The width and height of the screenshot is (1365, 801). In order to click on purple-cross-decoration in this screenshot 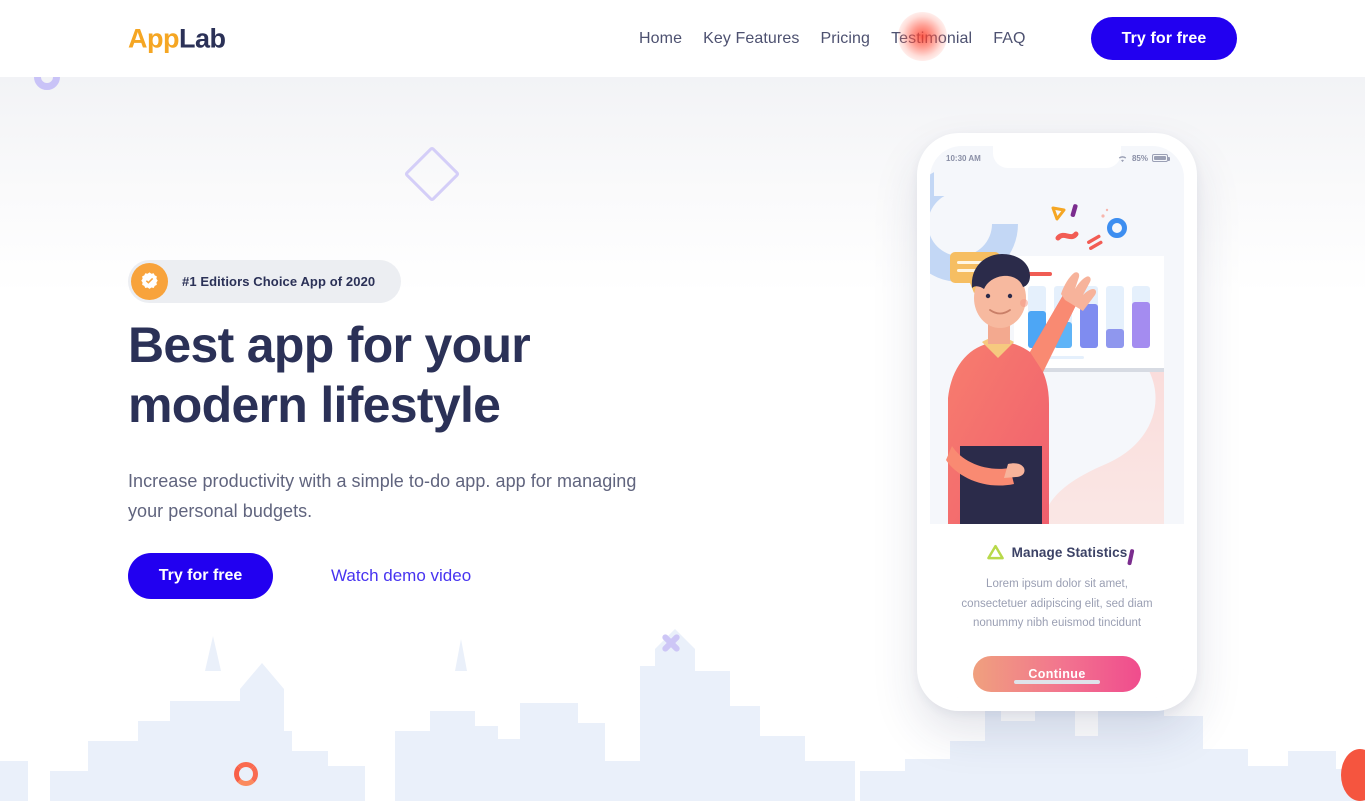, I will do `click(671, 643)`.